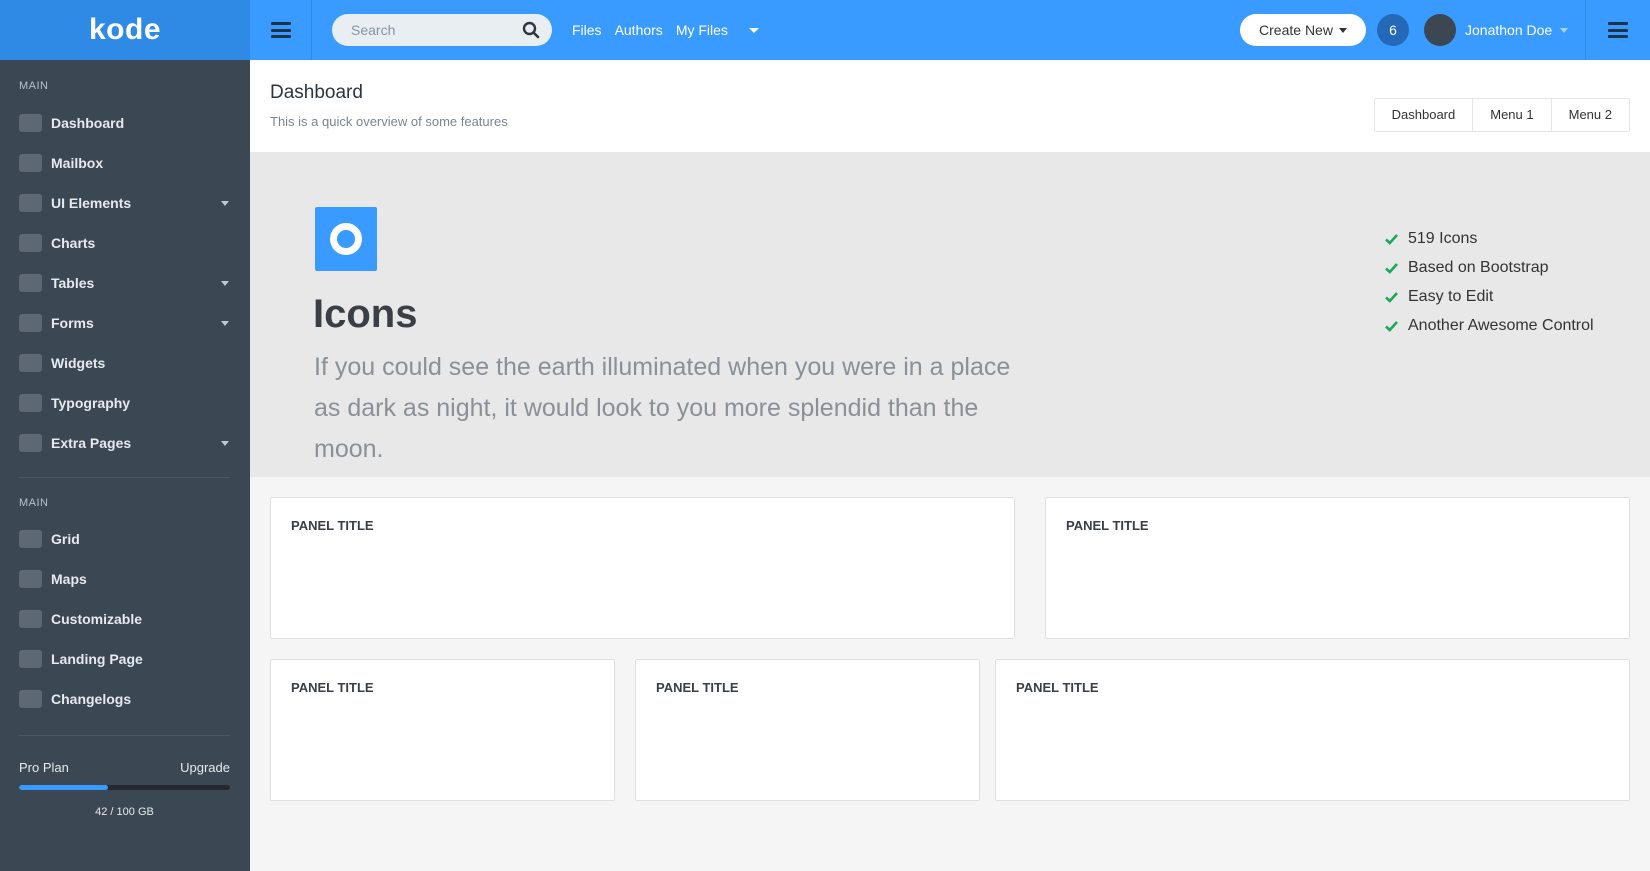 This screenshot has height=871, width=1650. What do you see at coordinates (73, 243) in the screenshot?
I see `sidebar-item-label: Charts` at bounding box center [73, 243].